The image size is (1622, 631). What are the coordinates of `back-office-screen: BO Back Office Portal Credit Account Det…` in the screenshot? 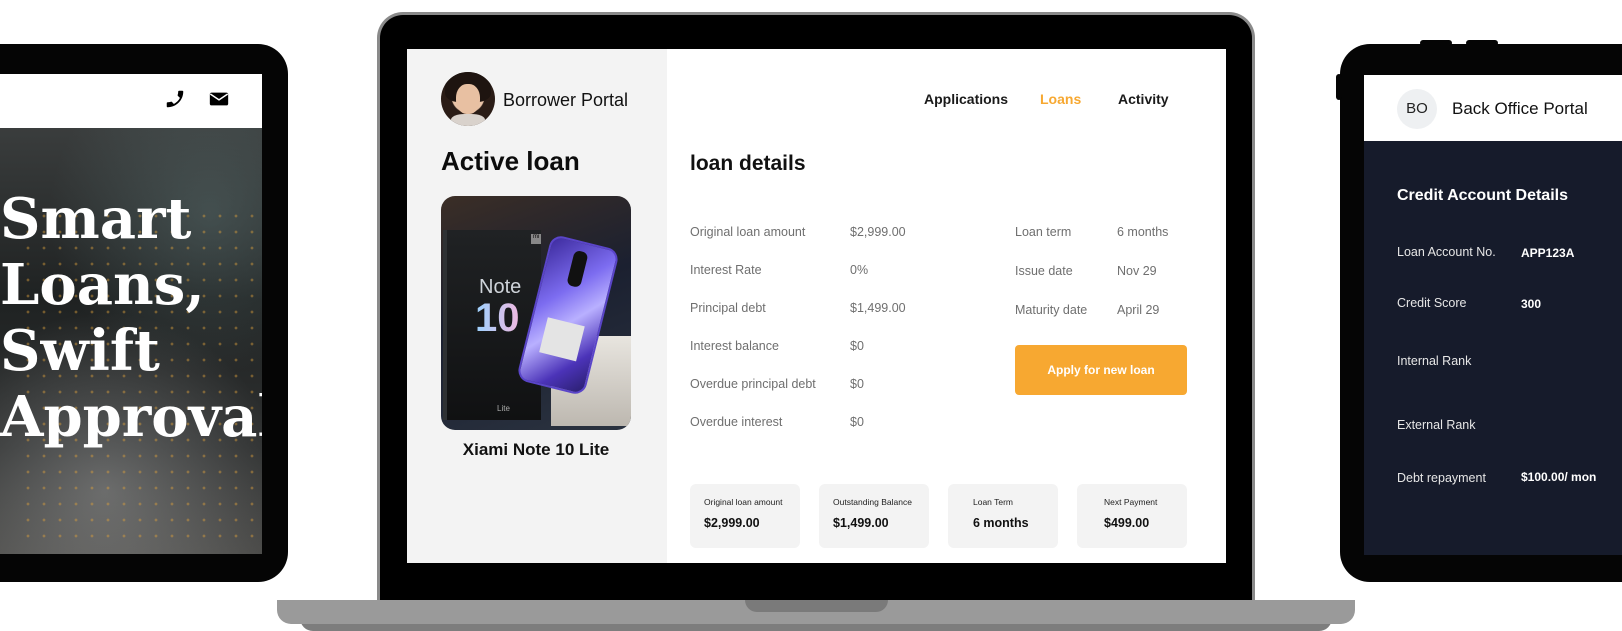 It's located at (1493, 315).